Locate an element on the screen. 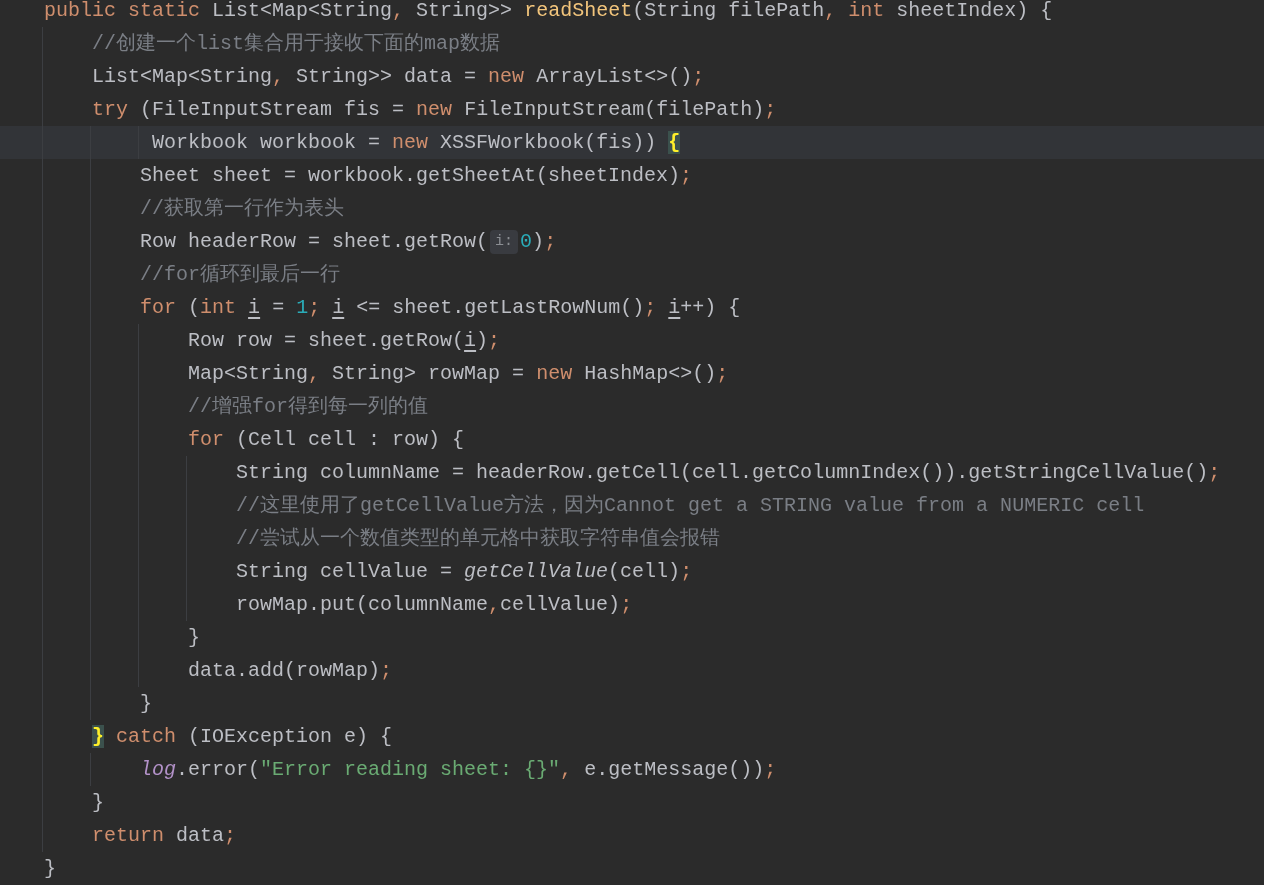  code-line: Workbook workbook = new XSSFWorkbook(fis)) { is located at coordinates (416, 142).